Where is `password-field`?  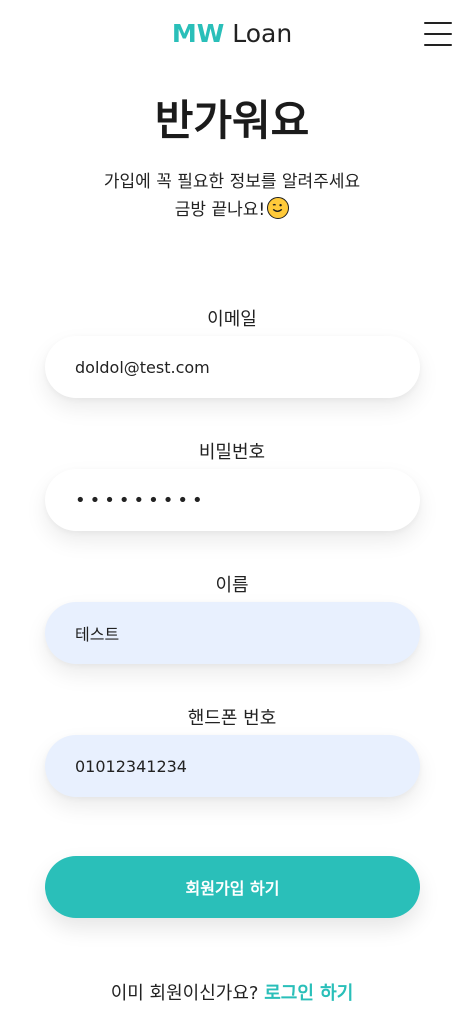
password-field is located at coordinates (232, 500).